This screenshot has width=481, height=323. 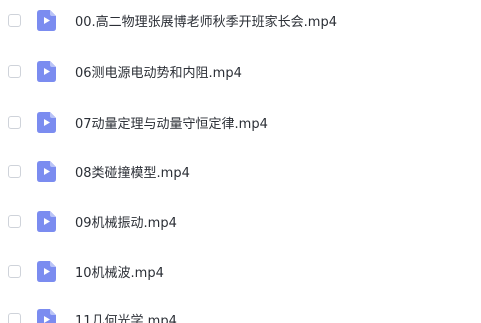 What do you see at coordinates (126, 318) in the screenshot?
I see `file-name: 11几何光学.mp4` at bounding box center [126, 318].